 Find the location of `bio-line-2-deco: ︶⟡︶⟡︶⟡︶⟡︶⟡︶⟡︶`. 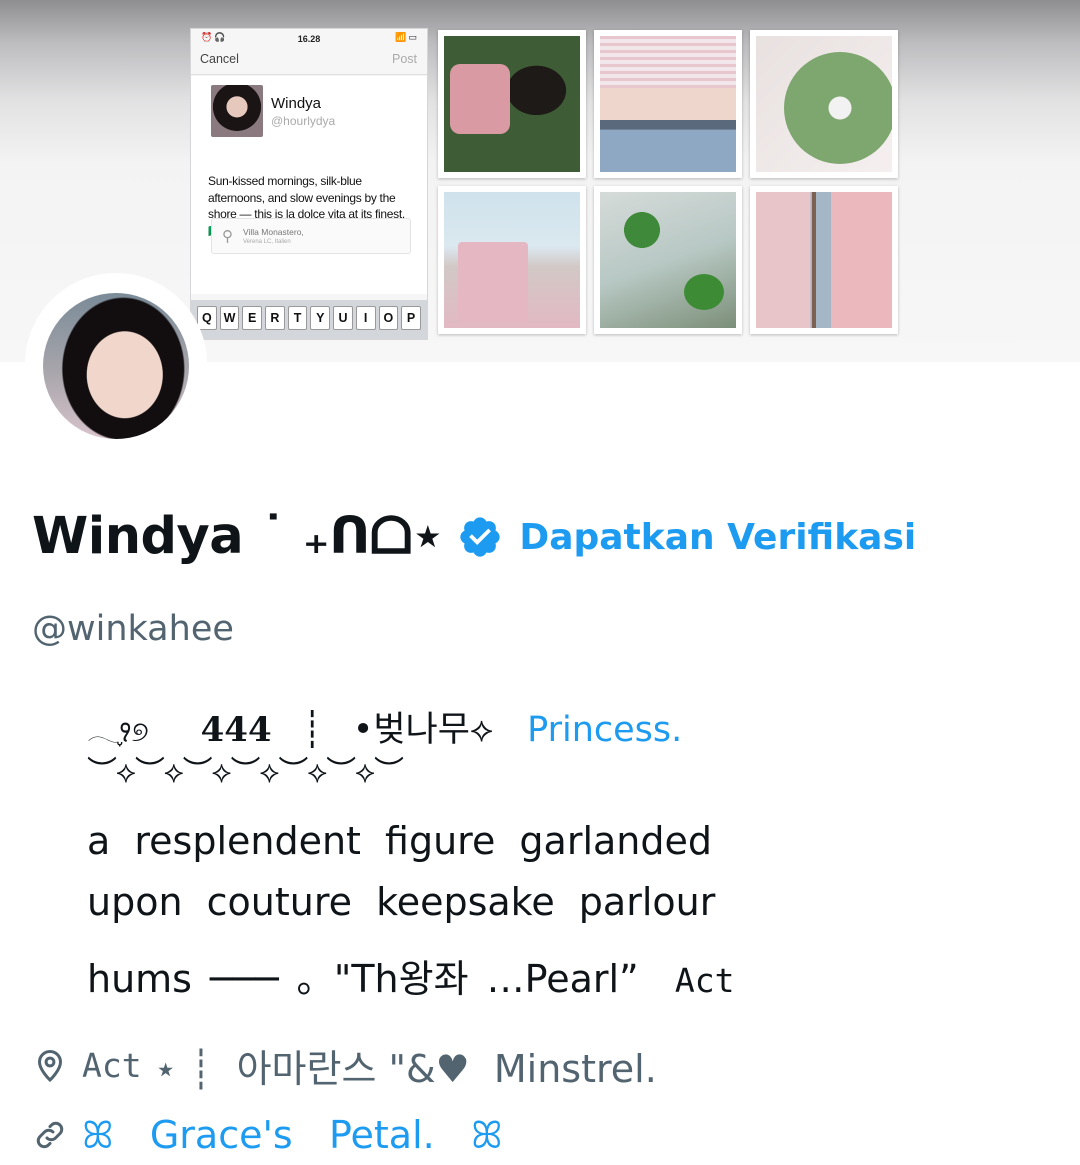

bio-line-2-deco: ︶⟡︶⟡︶⟡︶⟡︶⟡︶⟡︶ is located at coordinates (245, 772).